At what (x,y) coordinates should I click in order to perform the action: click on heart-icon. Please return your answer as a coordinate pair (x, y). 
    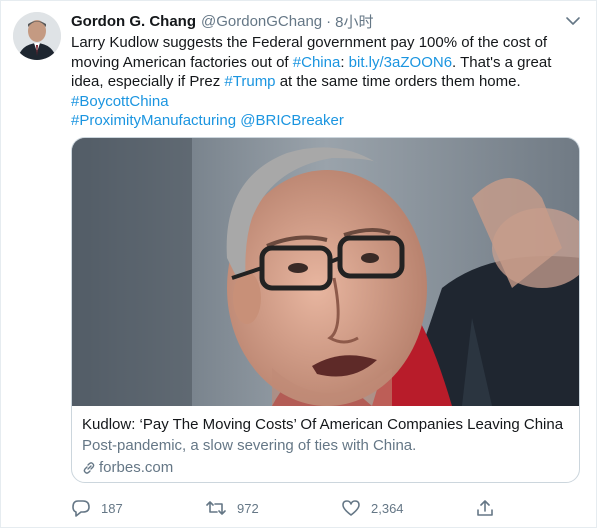
    Looking at the image, I should click on (351, 508).